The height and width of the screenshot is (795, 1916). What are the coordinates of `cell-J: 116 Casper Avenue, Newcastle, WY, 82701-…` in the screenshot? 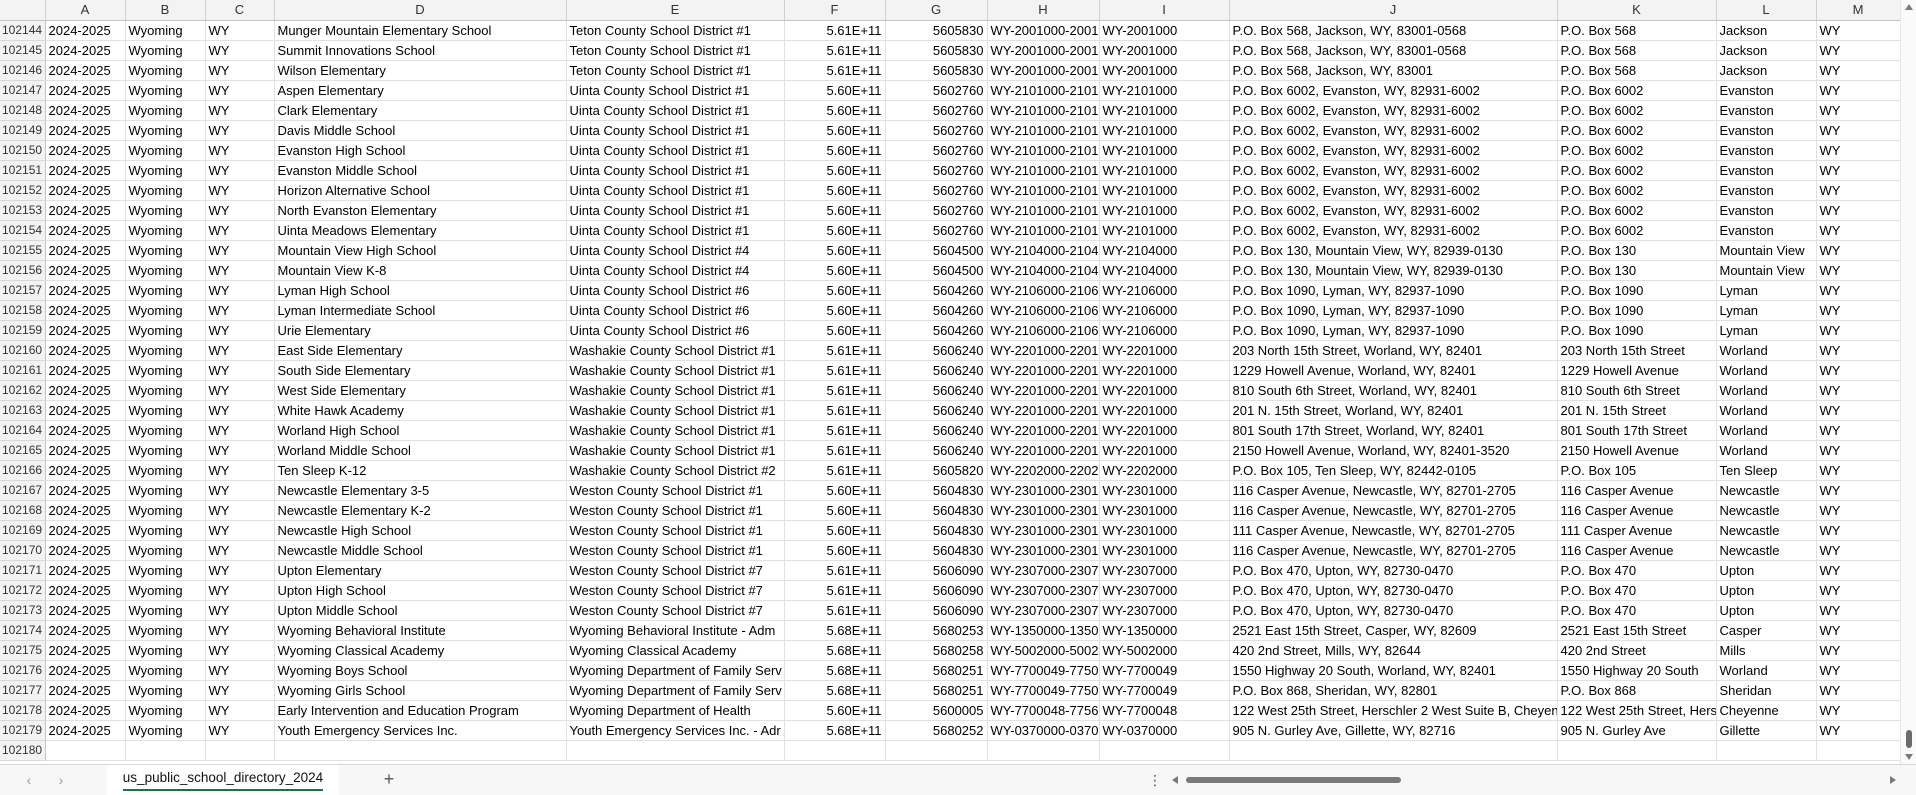 It's located at (1393, 510).